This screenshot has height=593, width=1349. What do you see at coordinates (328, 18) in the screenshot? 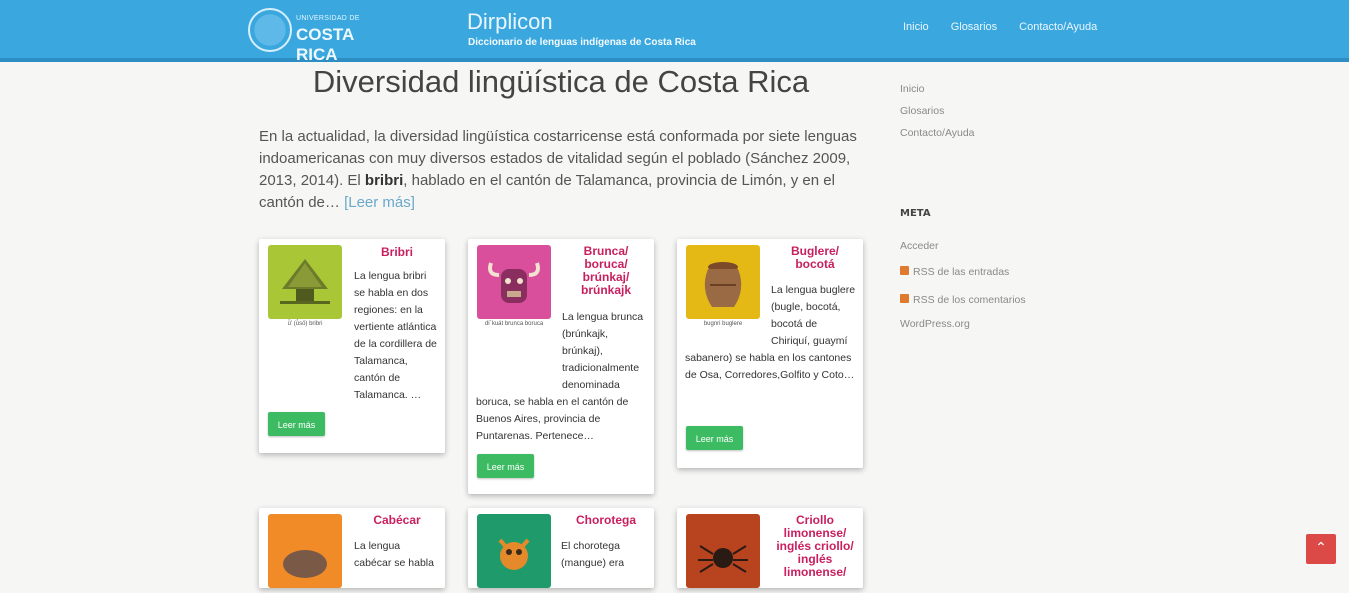
I see `logo-small-text: UNIVERSIDAD DE` at bounding box center [328, 18].